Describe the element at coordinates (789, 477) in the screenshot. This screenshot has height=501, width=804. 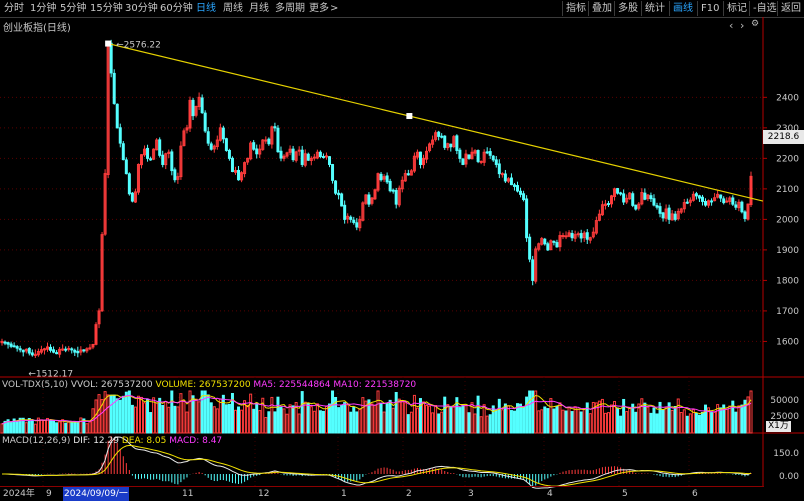
I see `macd-tick-label: 0.00` at that location.